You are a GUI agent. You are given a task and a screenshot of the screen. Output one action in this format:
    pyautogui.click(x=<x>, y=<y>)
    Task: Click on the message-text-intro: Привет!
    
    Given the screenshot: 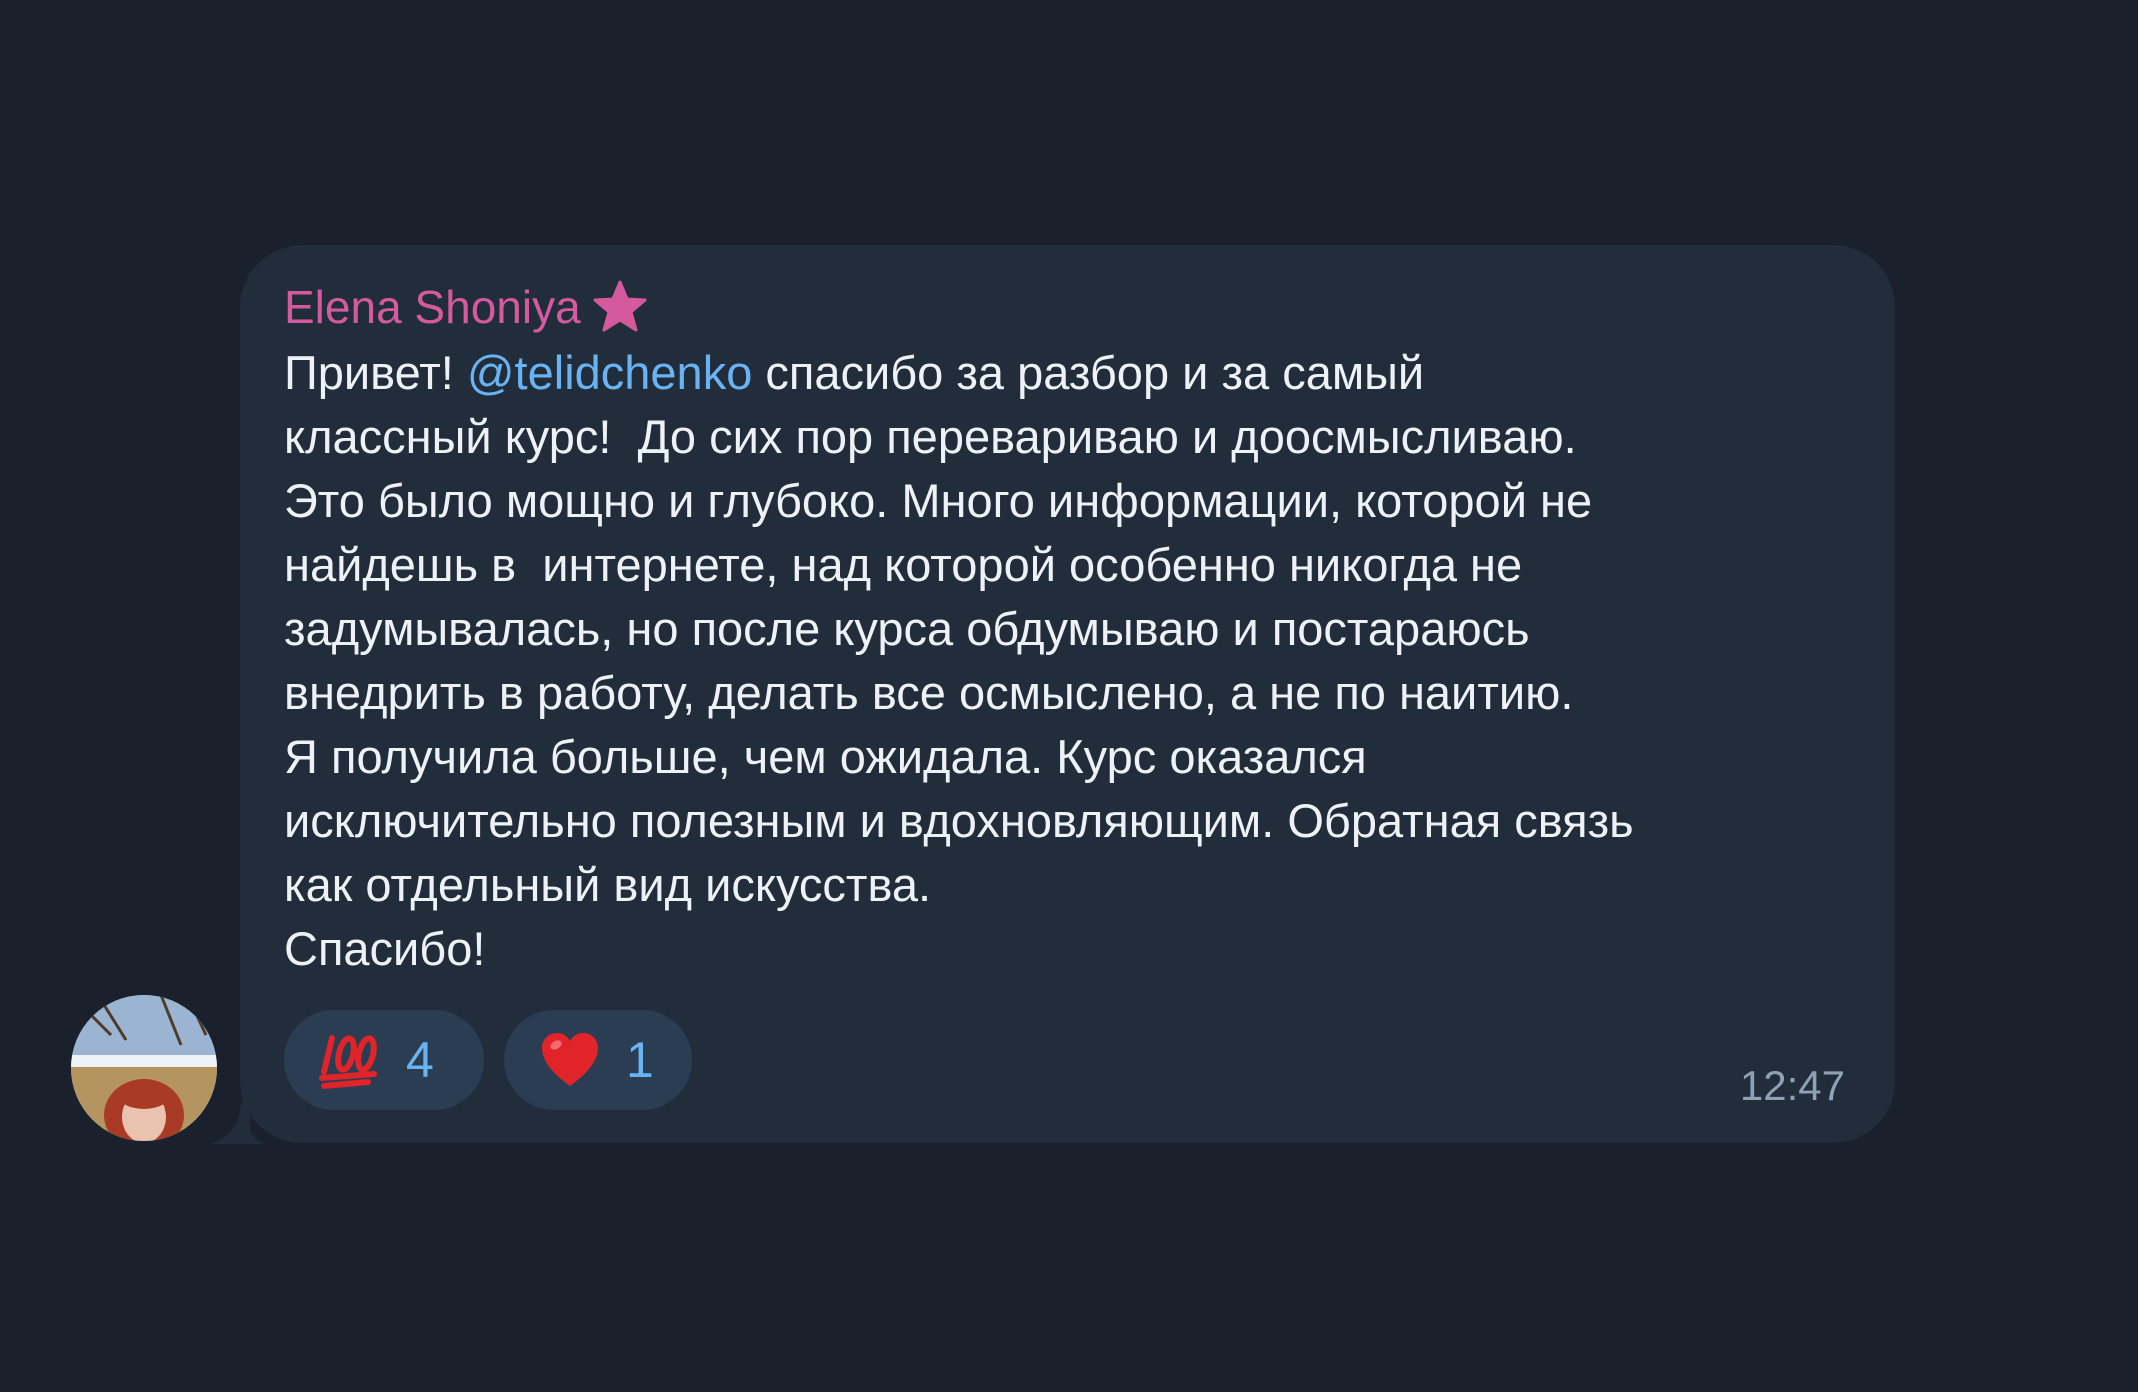 What is the action you would take?
    pyautogui.click(x=375, y=372)
    